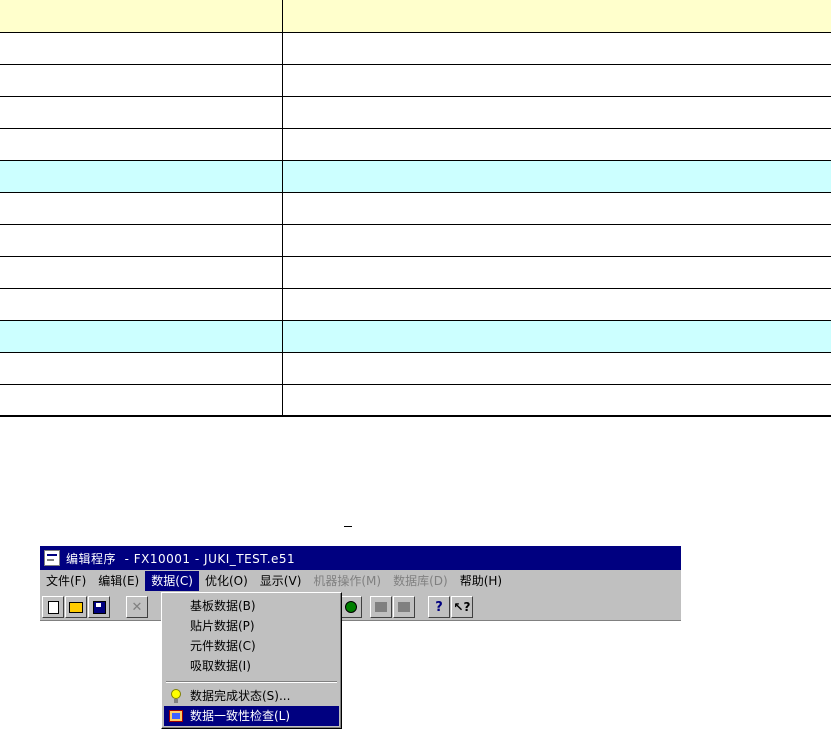 The image size is (831, 732). I want to click on menu-separator, so click(251, 682).